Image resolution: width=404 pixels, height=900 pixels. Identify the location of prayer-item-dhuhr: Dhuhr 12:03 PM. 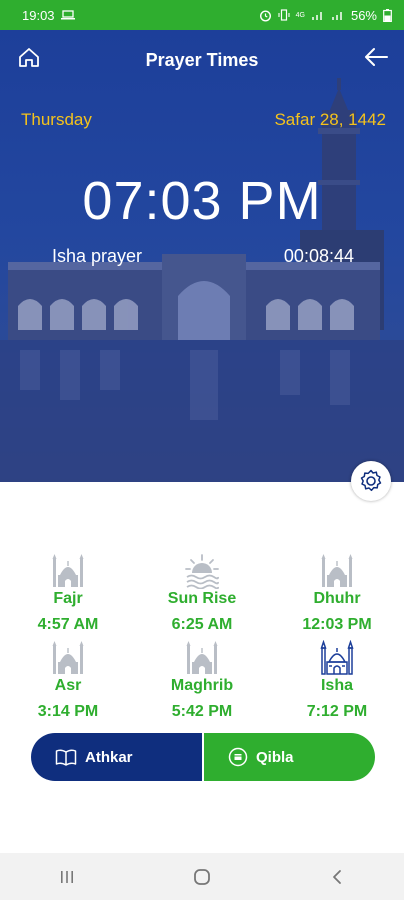
(337, 593).